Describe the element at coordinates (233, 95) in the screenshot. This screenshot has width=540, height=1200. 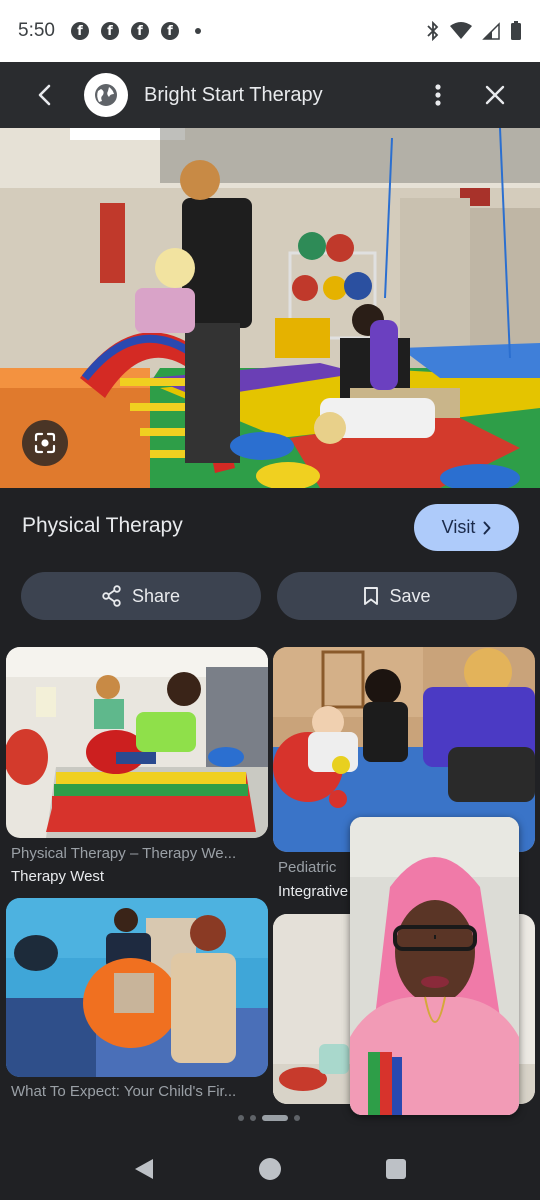
I see `site-name: Bright Start Therapy` at that location.